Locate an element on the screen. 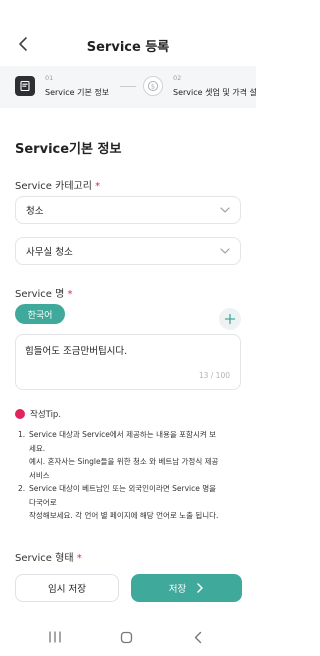 Image resolution: width=320 pixels, height=656 pixels. save-button: 저장 is located at coordinates (186, 588).